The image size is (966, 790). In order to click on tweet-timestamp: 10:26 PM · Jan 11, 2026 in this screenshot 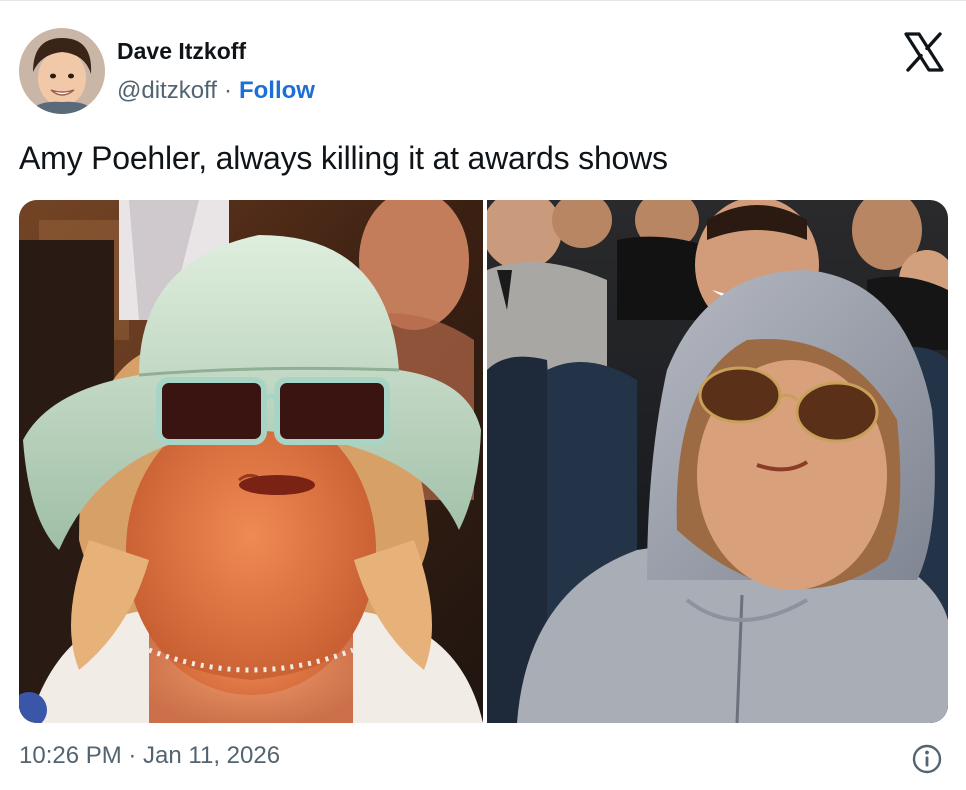, I will do `click(149, 756)`.